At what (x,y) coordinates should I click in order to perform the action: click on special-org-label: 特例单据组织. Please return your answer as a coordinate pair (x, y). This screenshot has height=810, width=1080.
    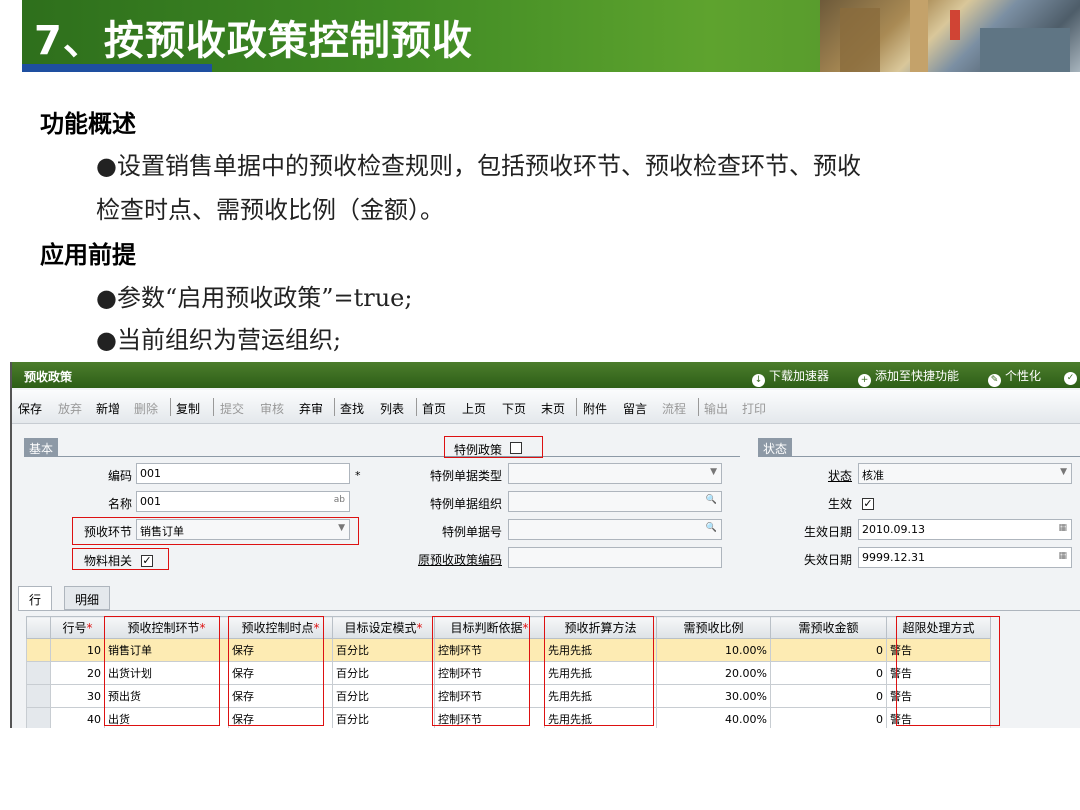
    Looking at the image, I should click on (465, 504).